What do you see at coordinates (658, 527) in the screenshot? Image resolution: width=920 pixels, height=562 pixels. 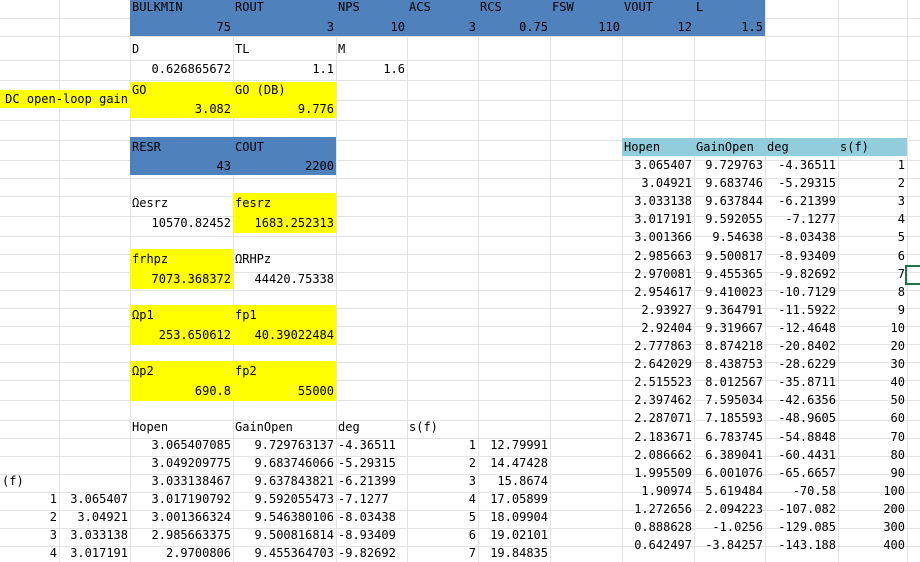 I see `rt-hopen: 0.888628` at bounding box center [658, 527].